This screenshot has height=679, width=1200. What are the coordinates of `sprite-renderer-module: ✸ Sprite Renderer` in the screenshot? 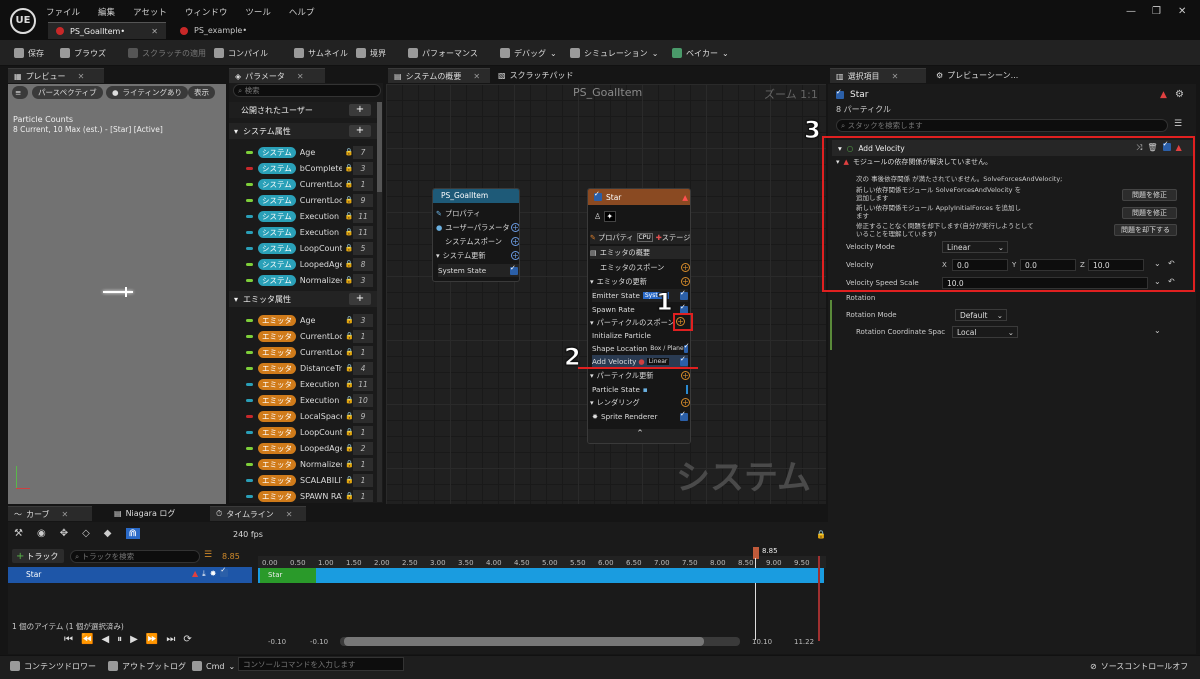 It's located at (640, 416).